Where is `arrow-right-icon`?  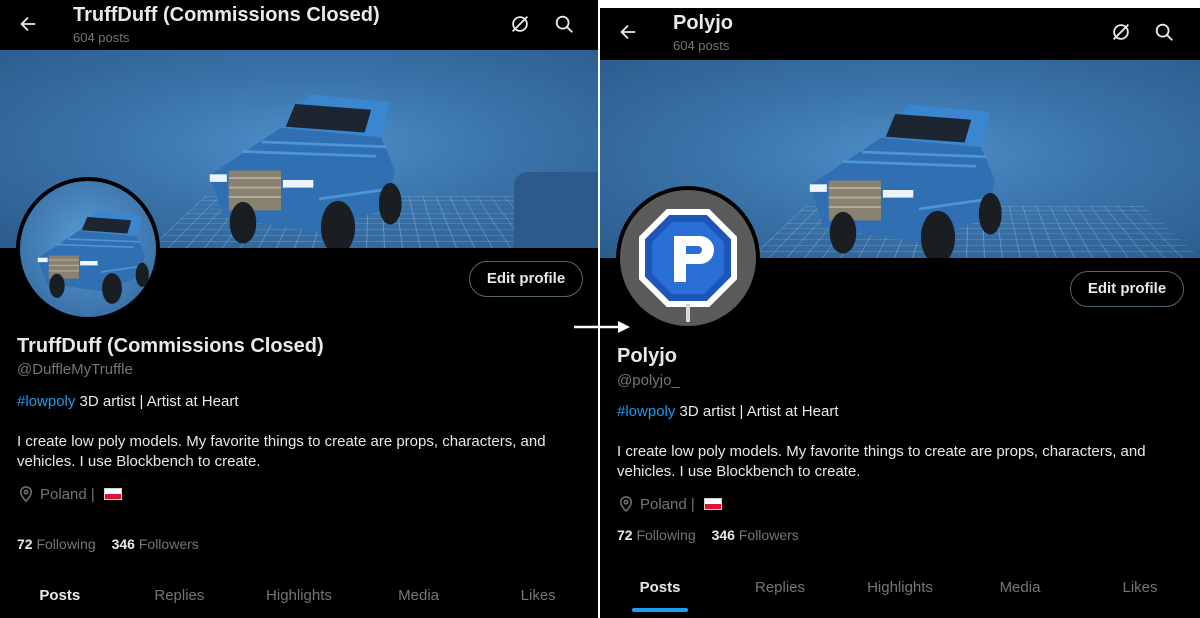 arrow-right-icon is located at coordinates (602, 327).